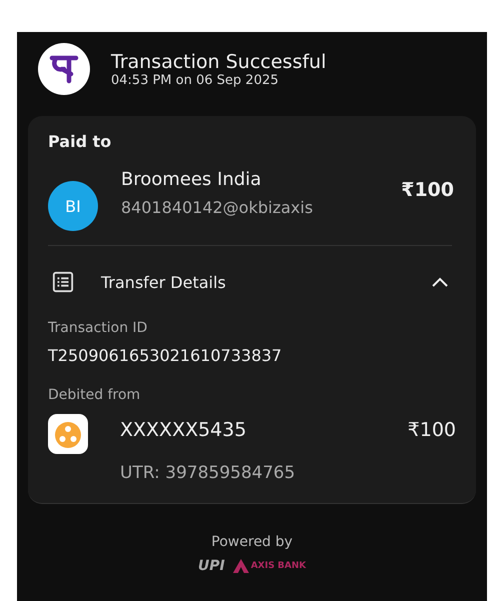 Image resolution: width=491 pixels, height=601 pixels. I want to click on bank-logo-icon, so click(68, 434).